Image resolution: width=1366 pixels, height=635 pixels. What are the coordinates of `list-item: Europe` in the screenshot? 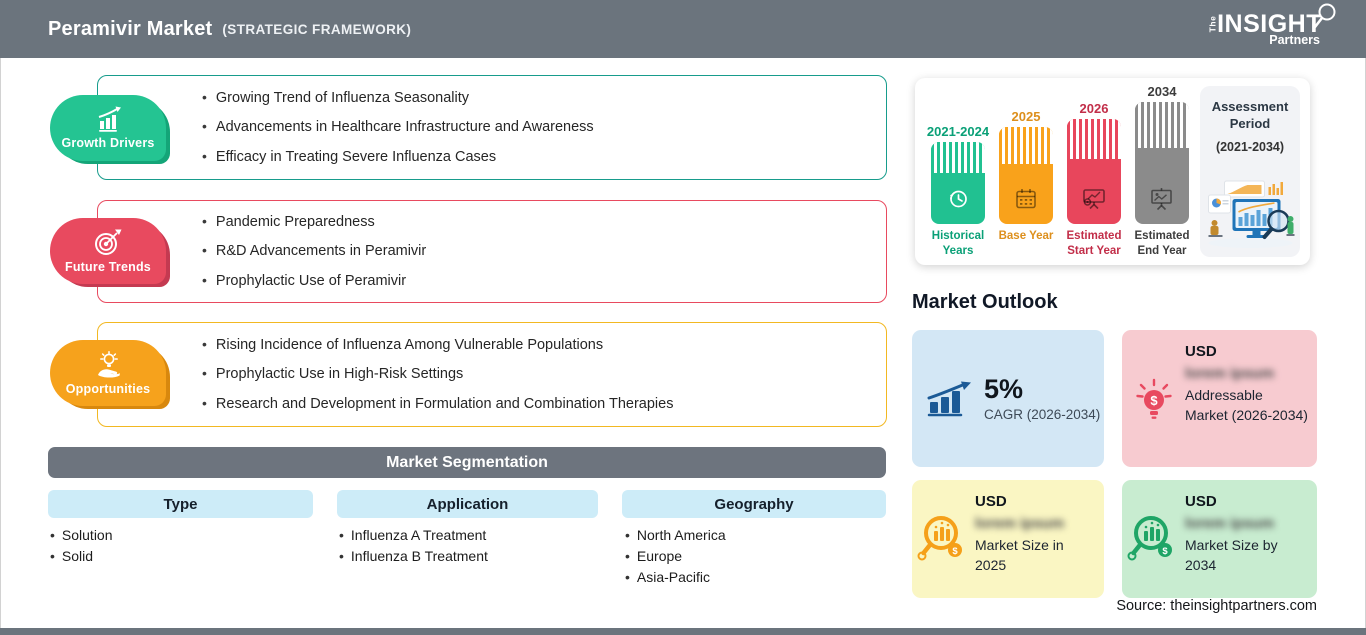 It's located at (675, 556).